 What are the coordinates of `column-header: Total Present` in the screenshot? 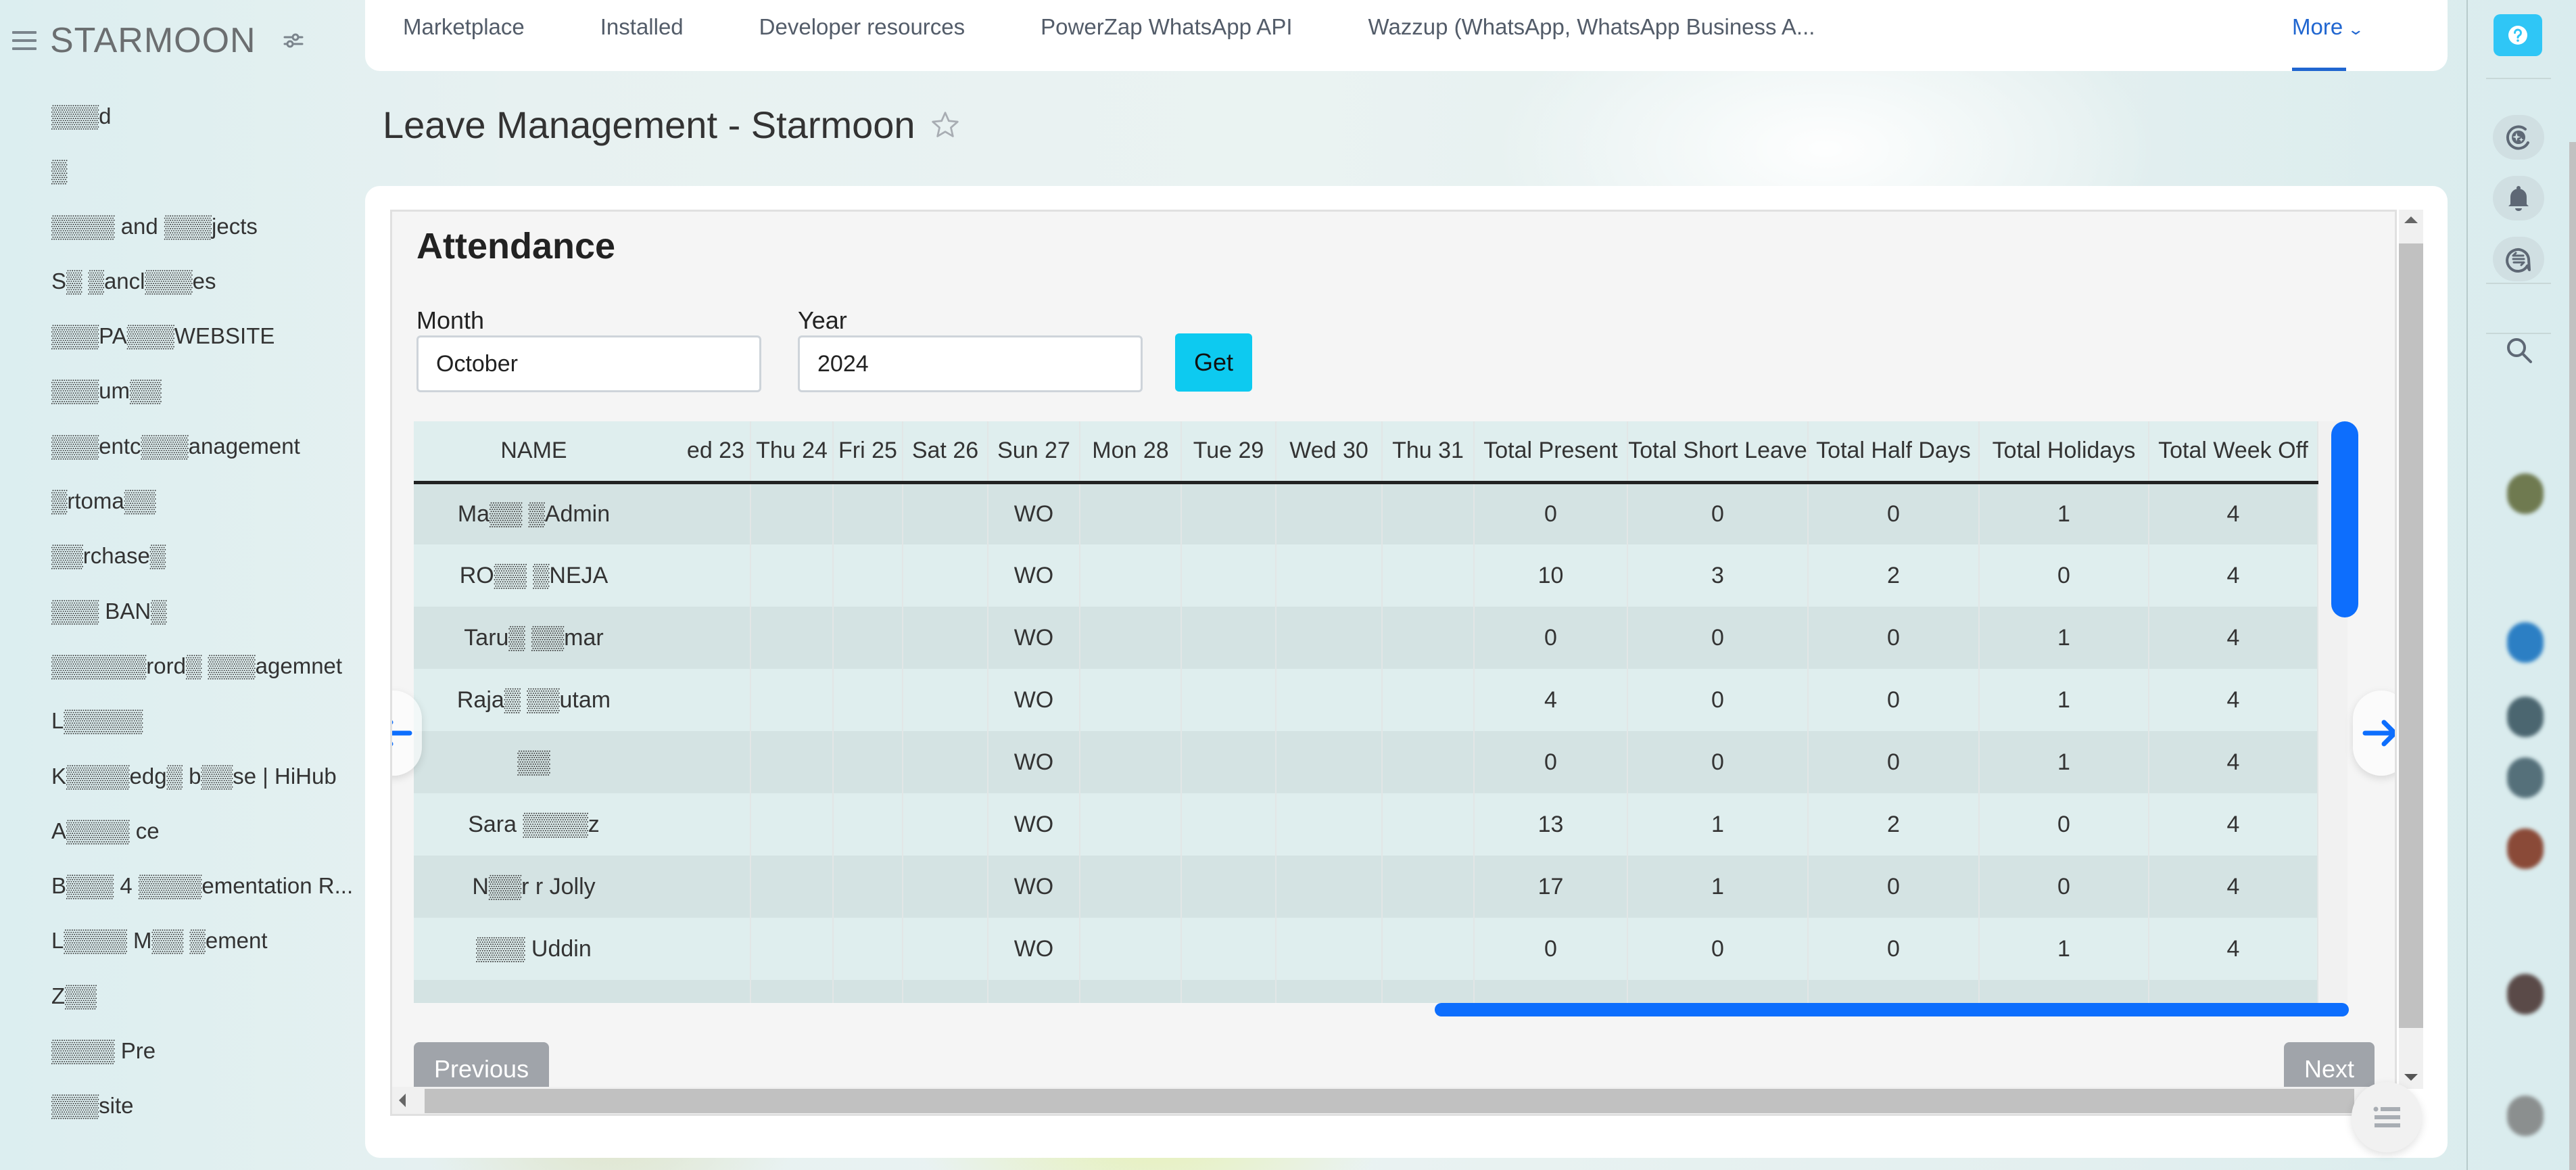 It's located at (1551, 453).